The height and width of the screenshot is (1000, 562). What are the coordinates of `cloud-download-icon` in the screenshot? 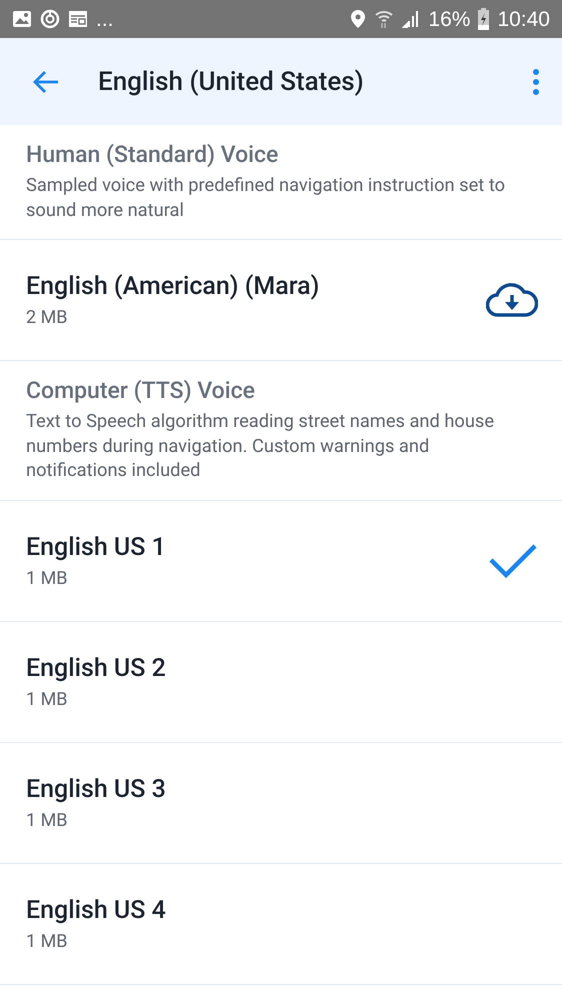 It's located at (512, 300).